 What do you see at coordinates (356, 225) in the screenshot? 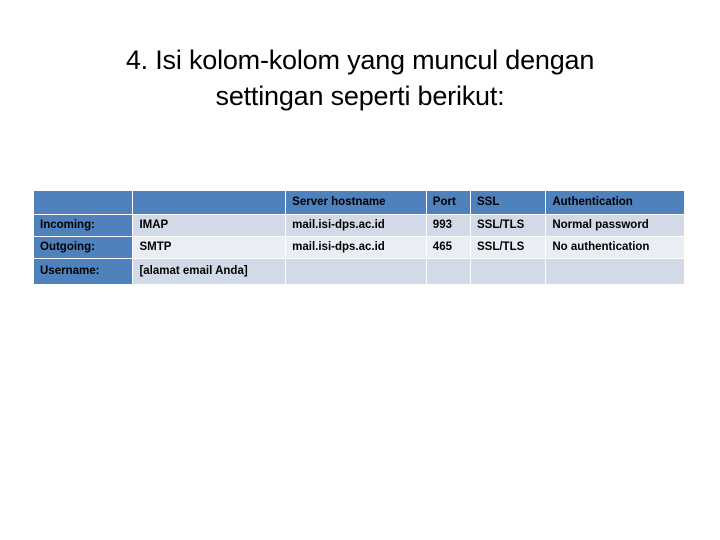
I see `cell-hostname-incoming: mail.isi-dps.ac.id` at bounding box center [356, 225].